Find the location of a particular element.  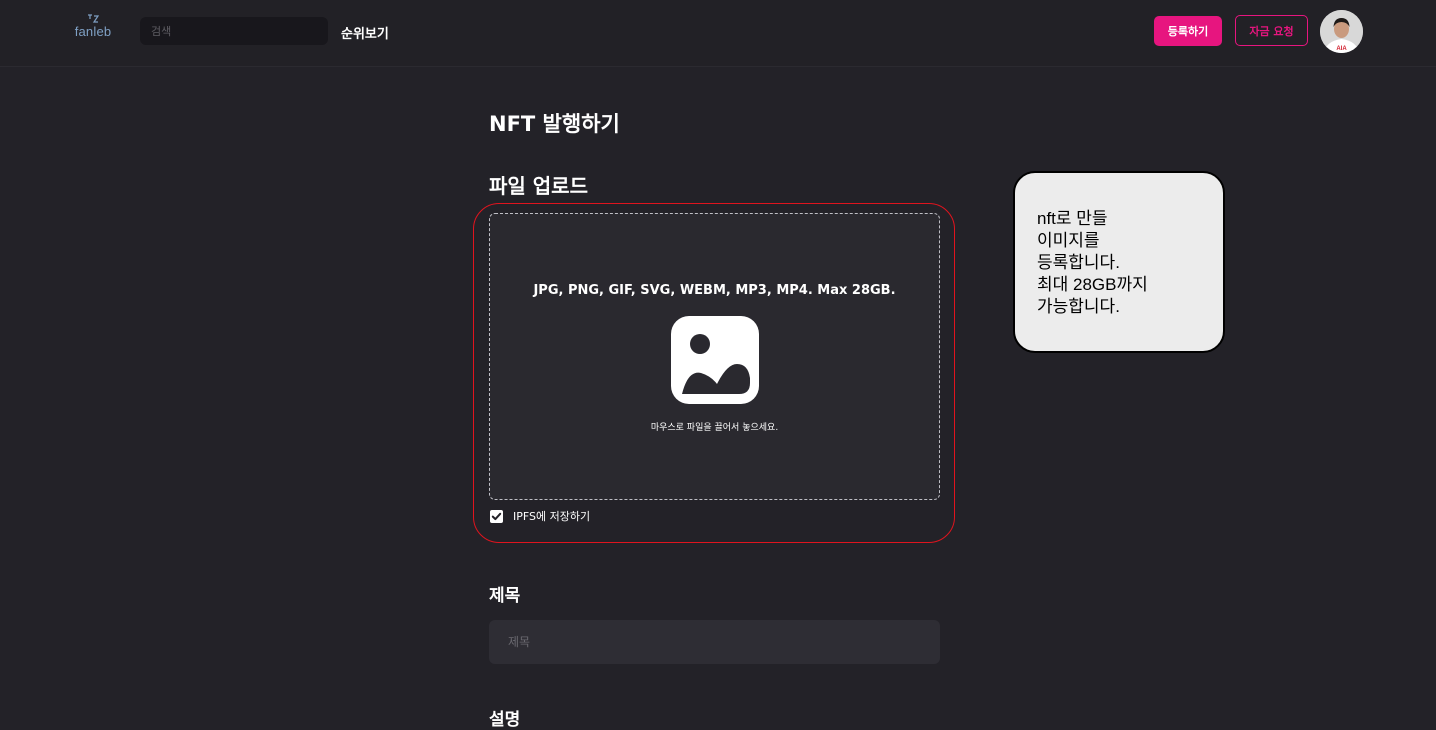

title-section-label: 제목 is located at coordinates (505, 596).